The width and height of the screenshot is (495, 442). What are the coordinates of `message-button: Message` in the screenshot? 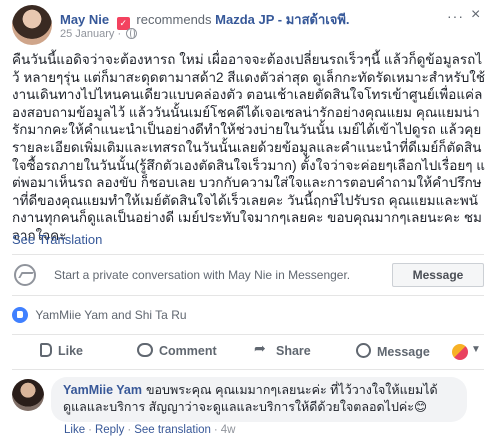 It's located at (438, 275).